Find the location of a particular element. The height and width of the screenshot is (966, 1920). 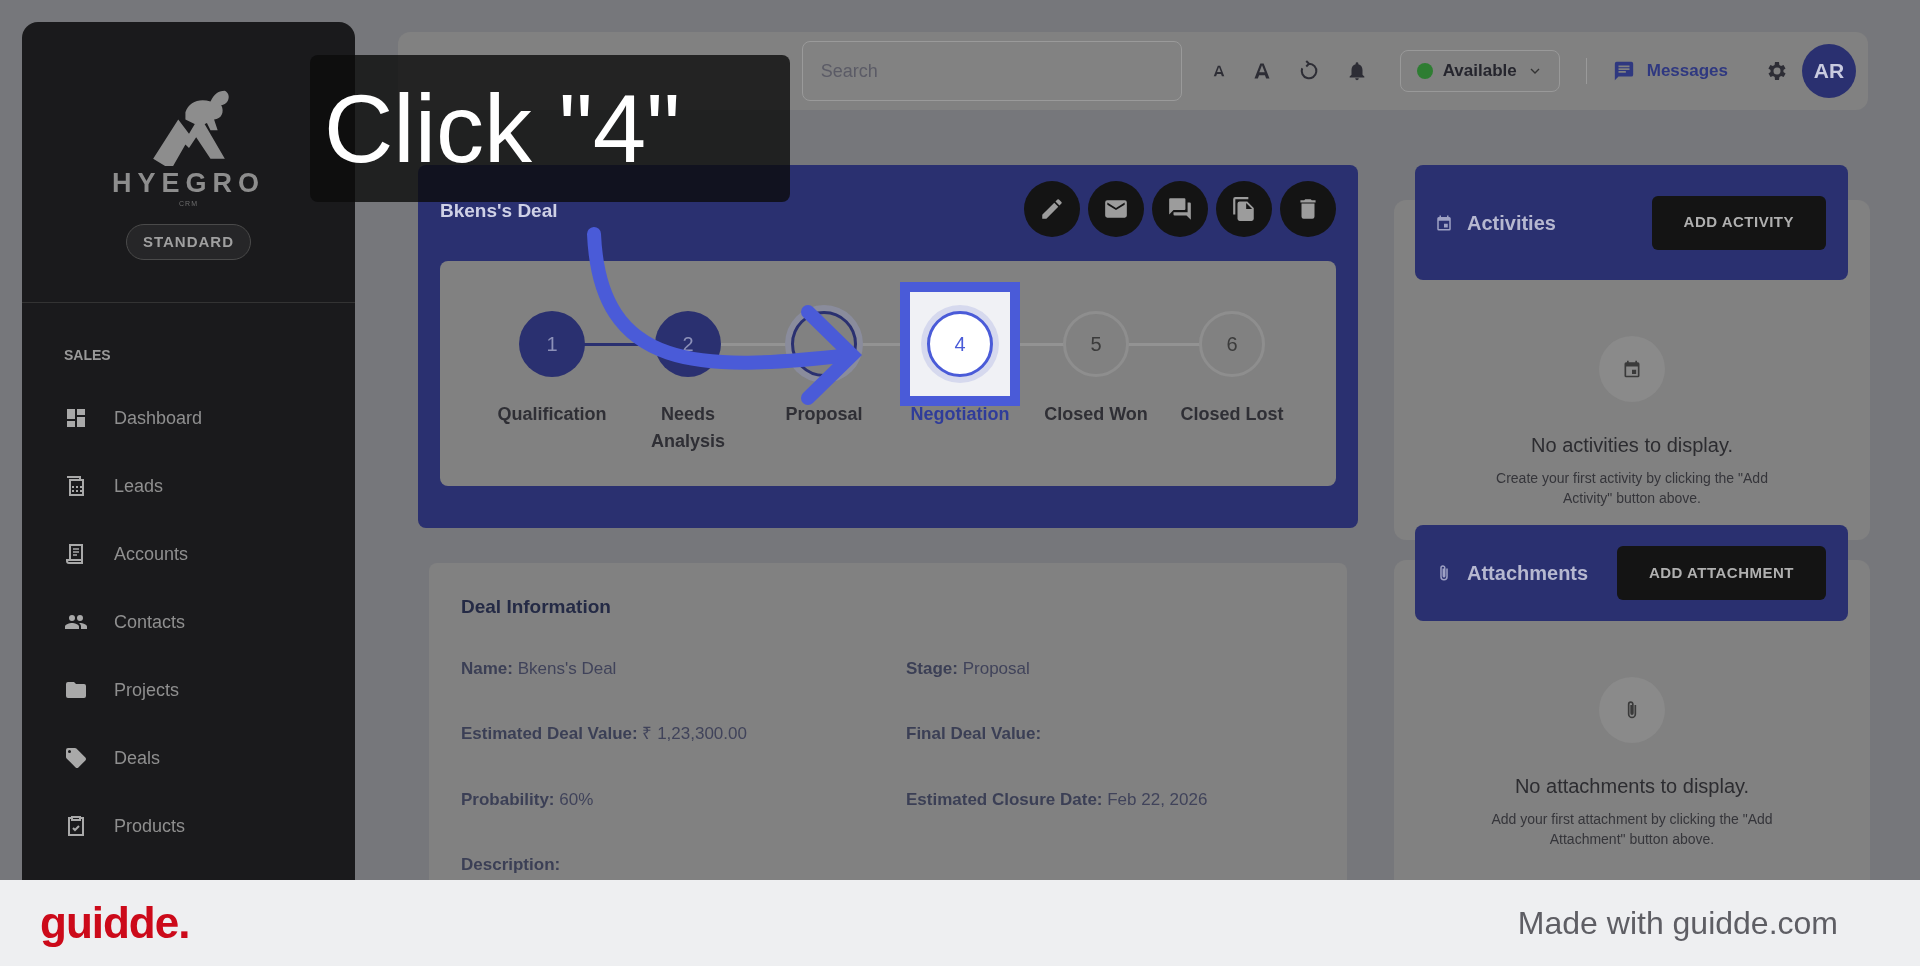

panel-title: Attachments is located at coordinates (1528, 573).